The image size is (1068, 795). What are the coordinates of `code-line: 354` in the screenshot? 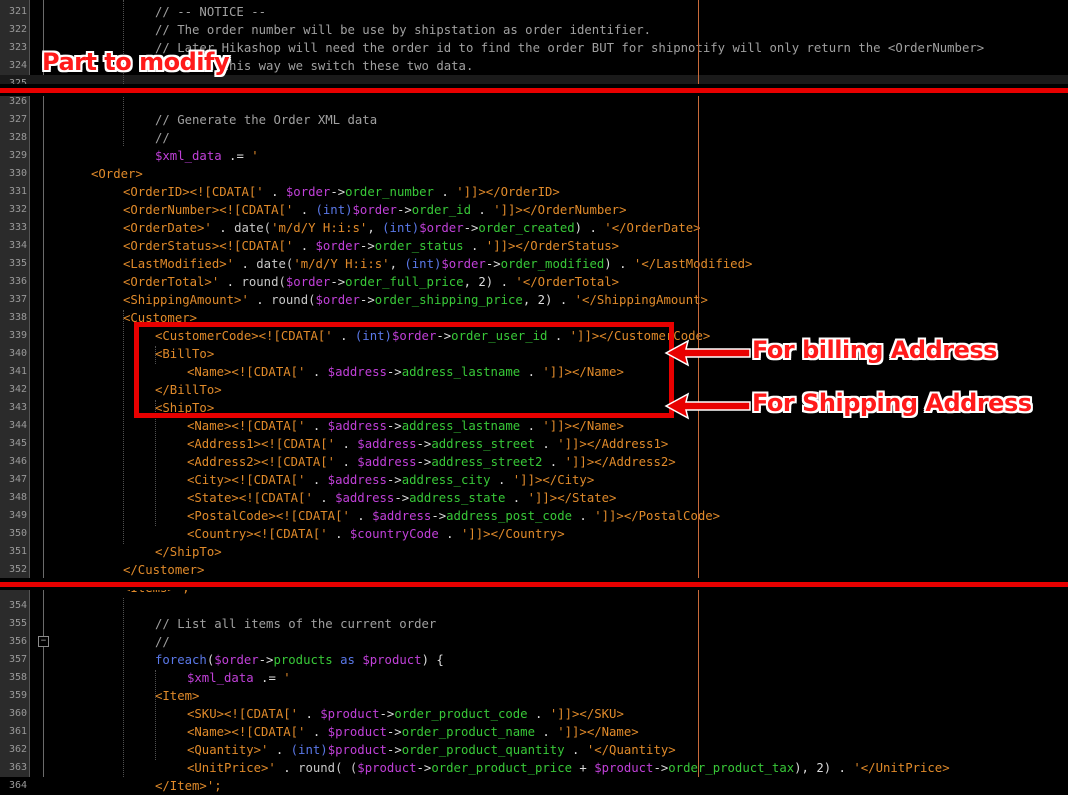 It's located at (534, 606).